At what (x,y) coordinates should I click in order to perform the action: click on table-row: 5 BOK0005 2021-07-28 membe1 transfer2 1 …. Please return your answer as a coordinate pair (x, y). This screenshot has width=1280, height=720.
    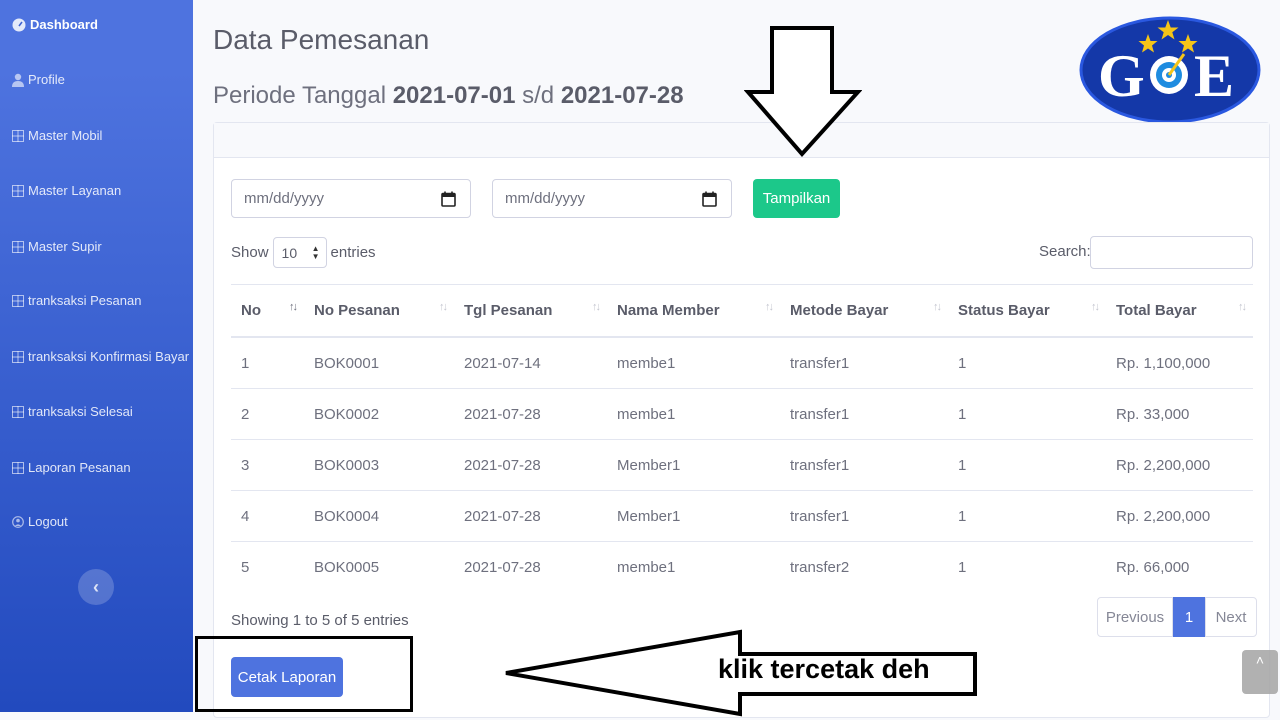
    Looking at the image, I should click on (742, 567).